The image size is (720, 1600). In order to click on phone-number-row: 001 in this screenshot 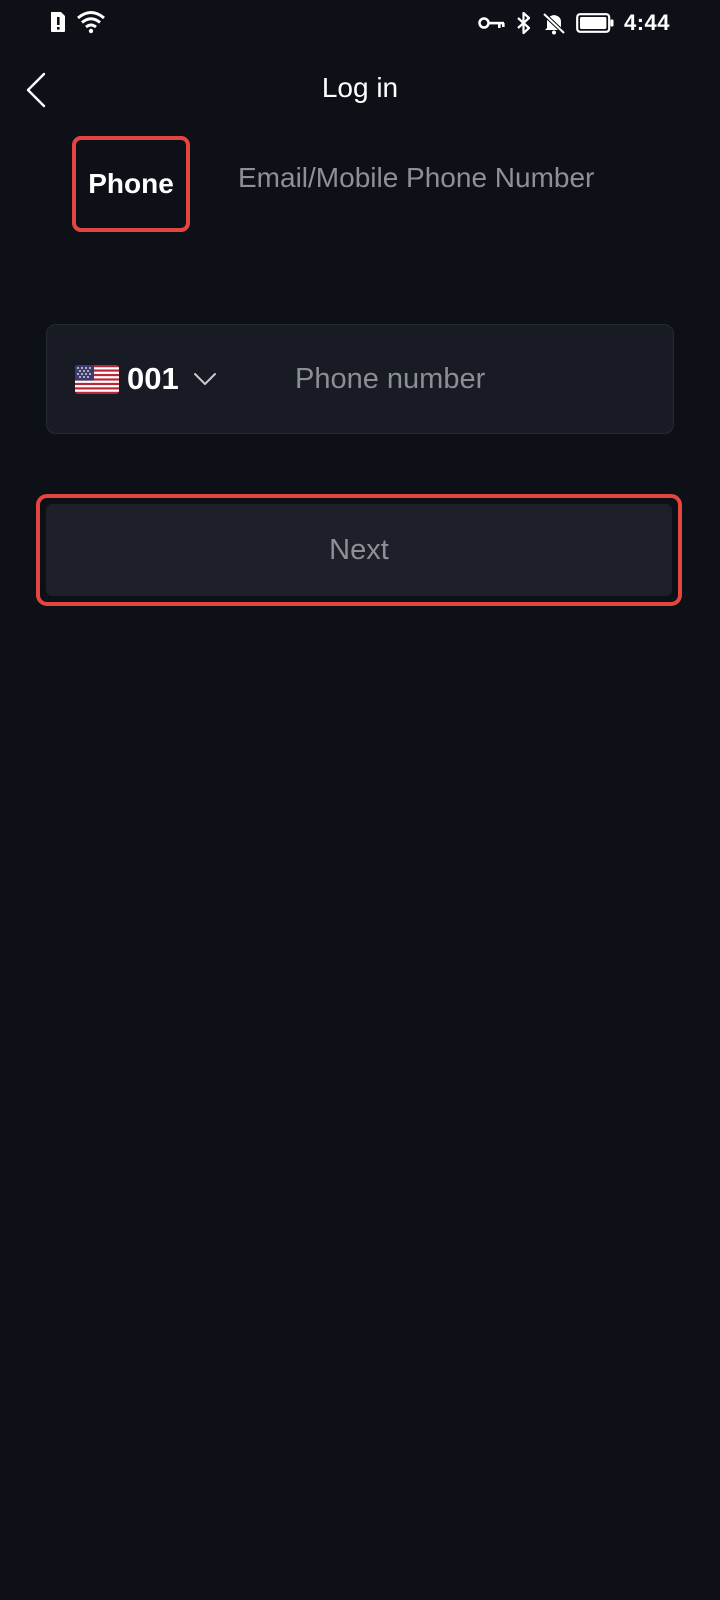, I will do `click(360, 379)`.